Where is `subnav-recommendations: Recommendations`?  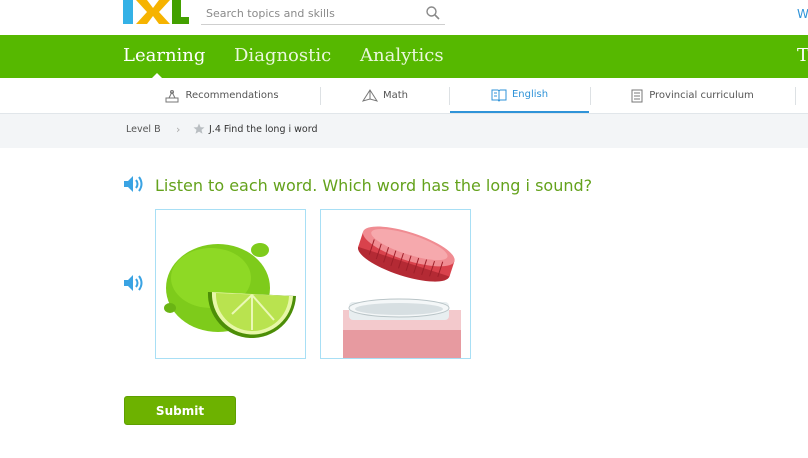
subnav-recommendations: Recommendations is located at coordinates (221, 95).